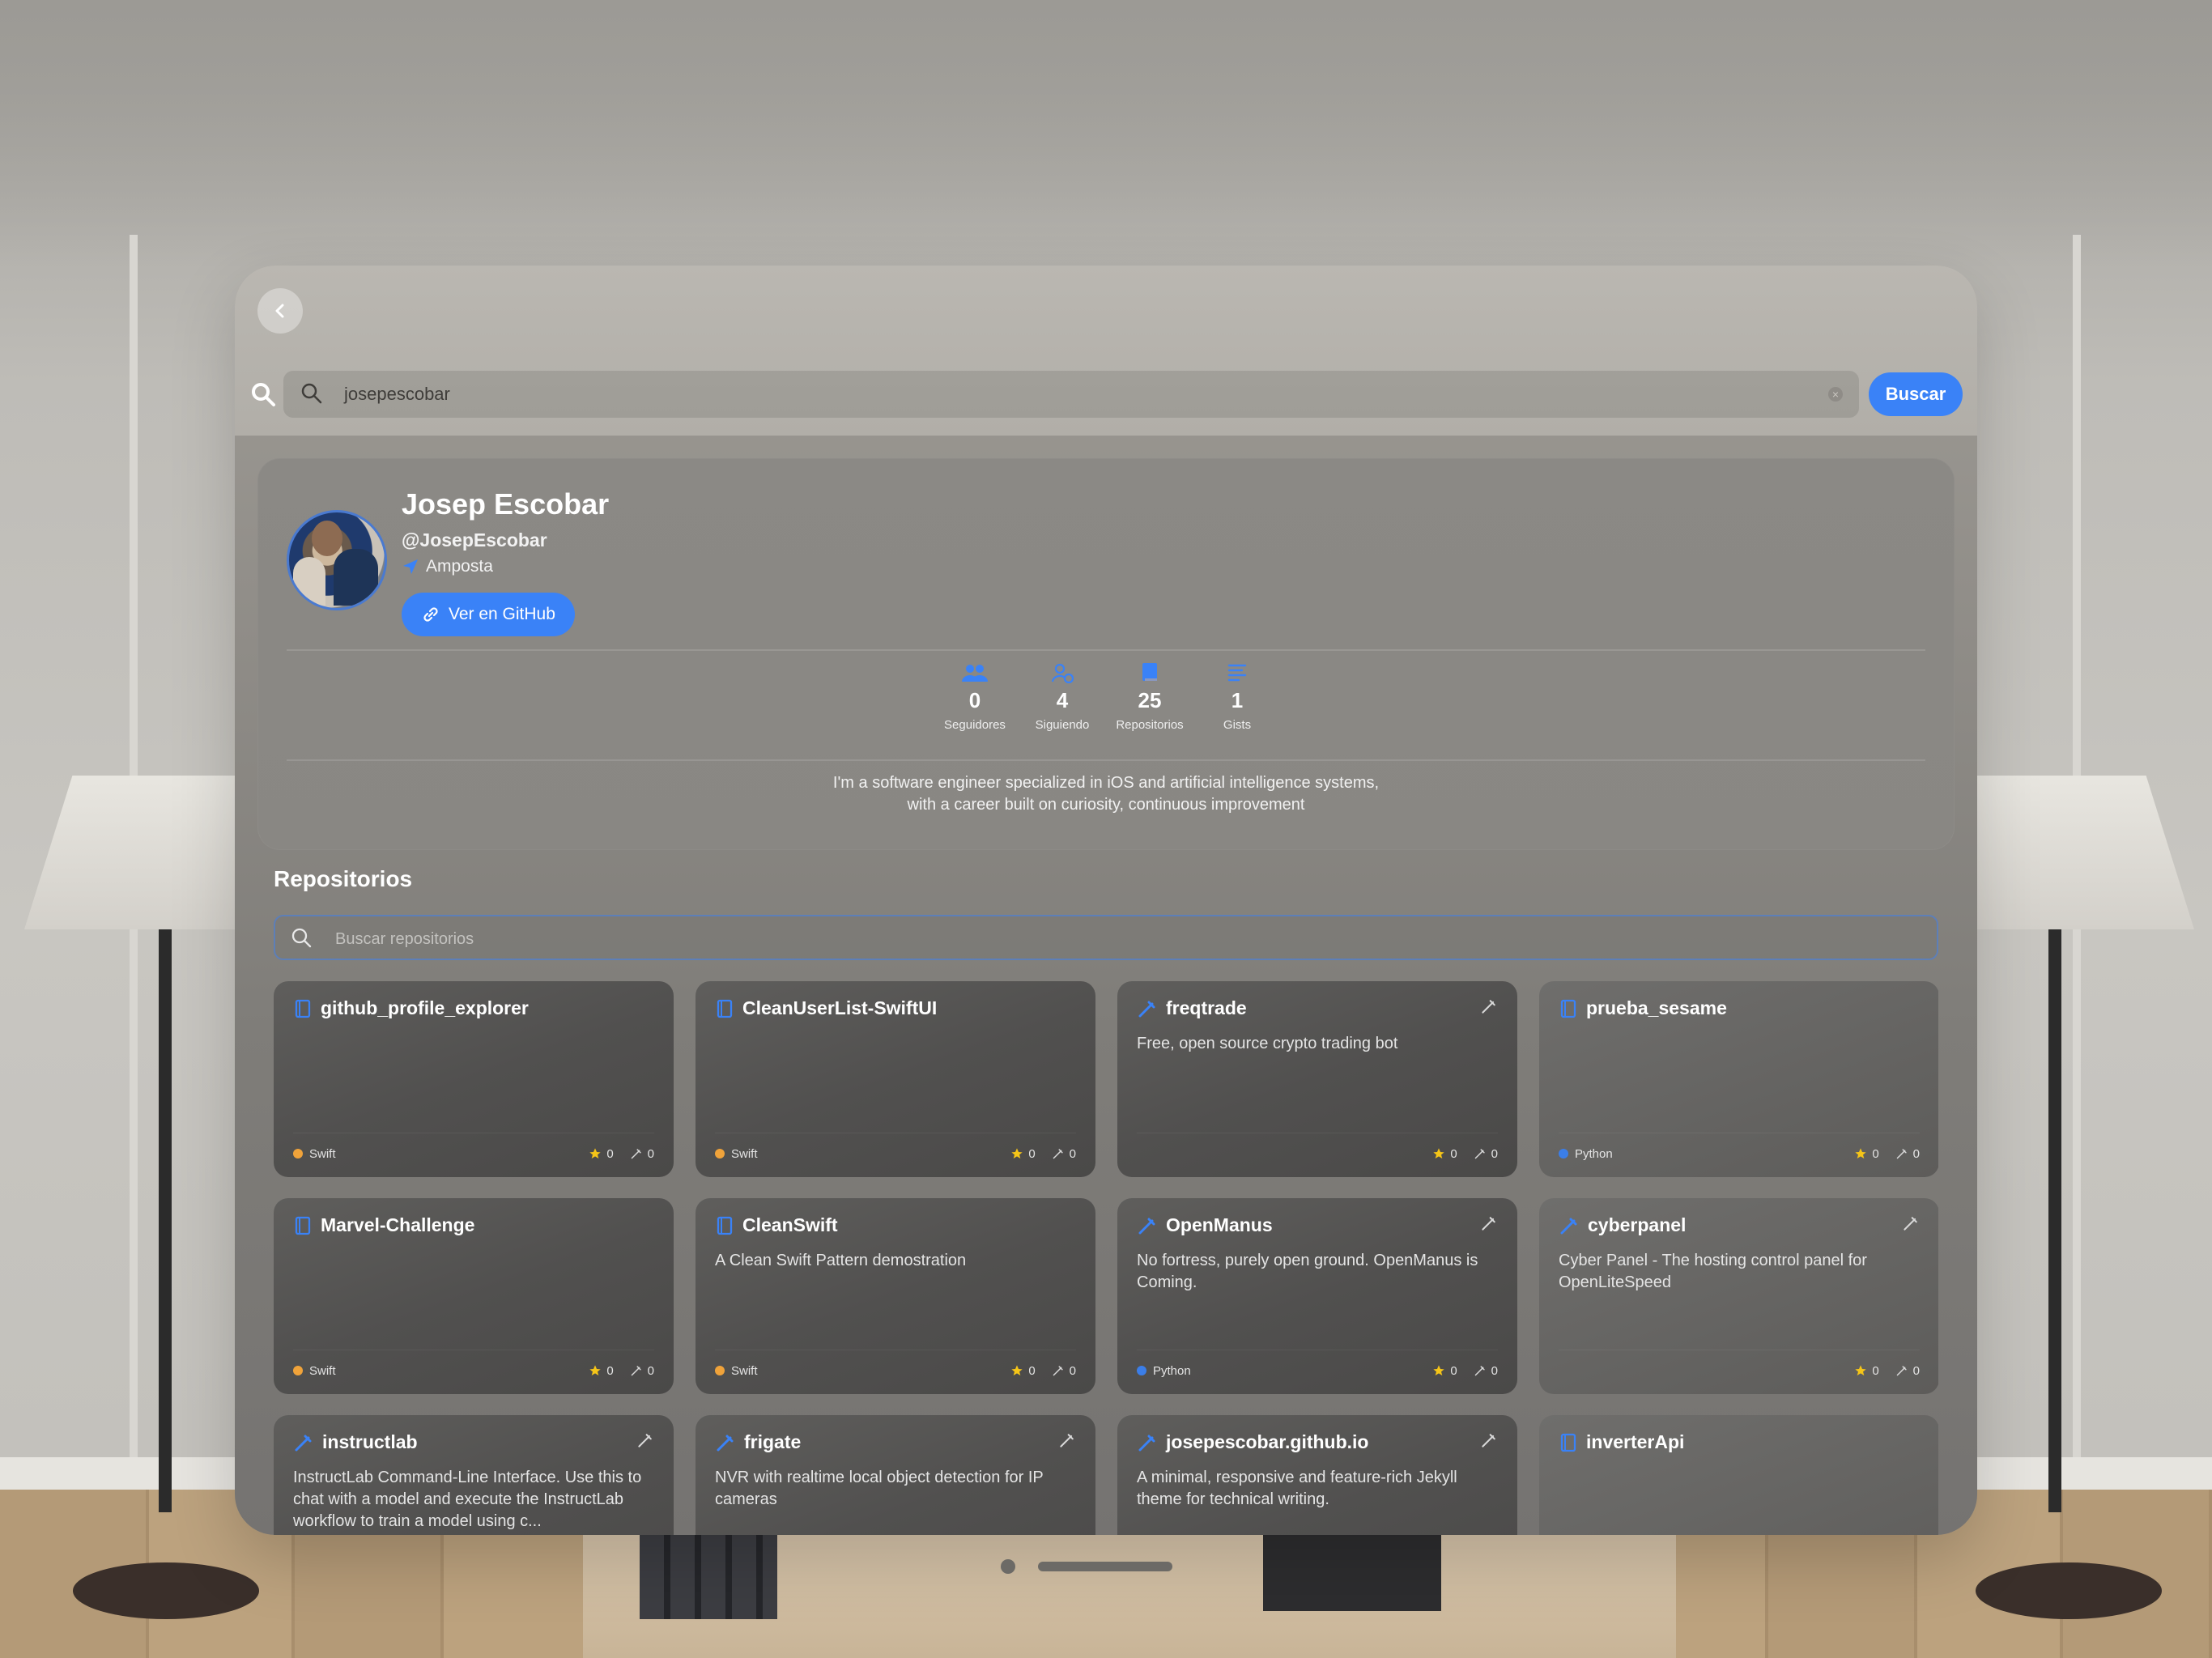 The width and height of the screenshot is (2212, 1658). Describe the element at coordinates (1238, 725) in the screenshot. I see `stat-gists-label: Gists` at that location.